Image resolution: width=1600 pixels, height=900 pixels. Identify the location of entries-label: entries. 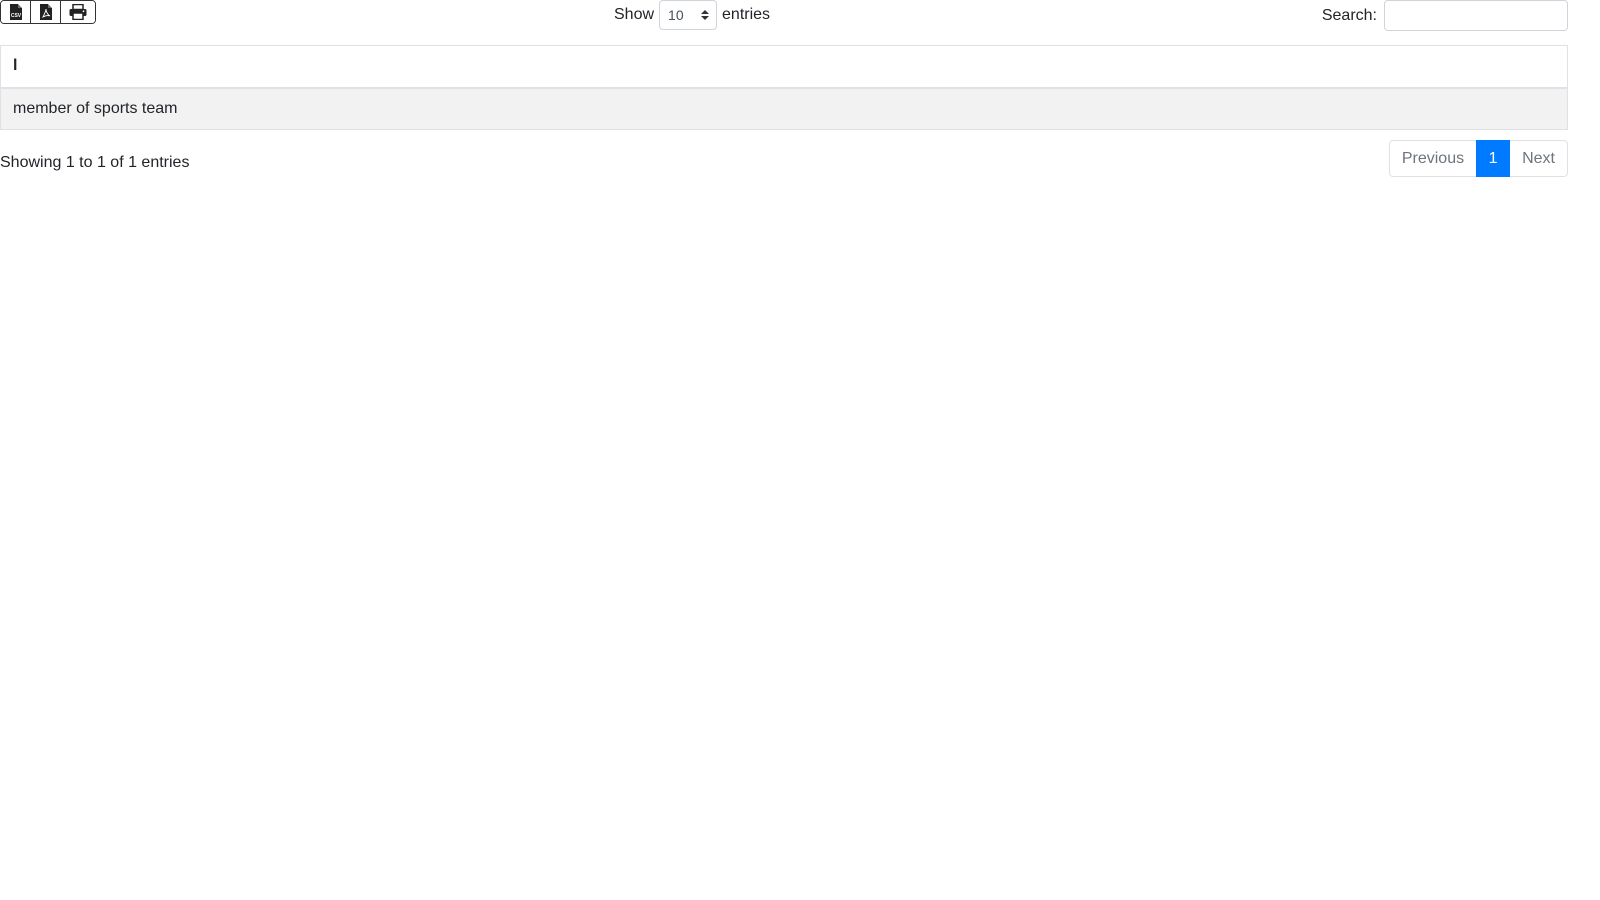
(746, 14).